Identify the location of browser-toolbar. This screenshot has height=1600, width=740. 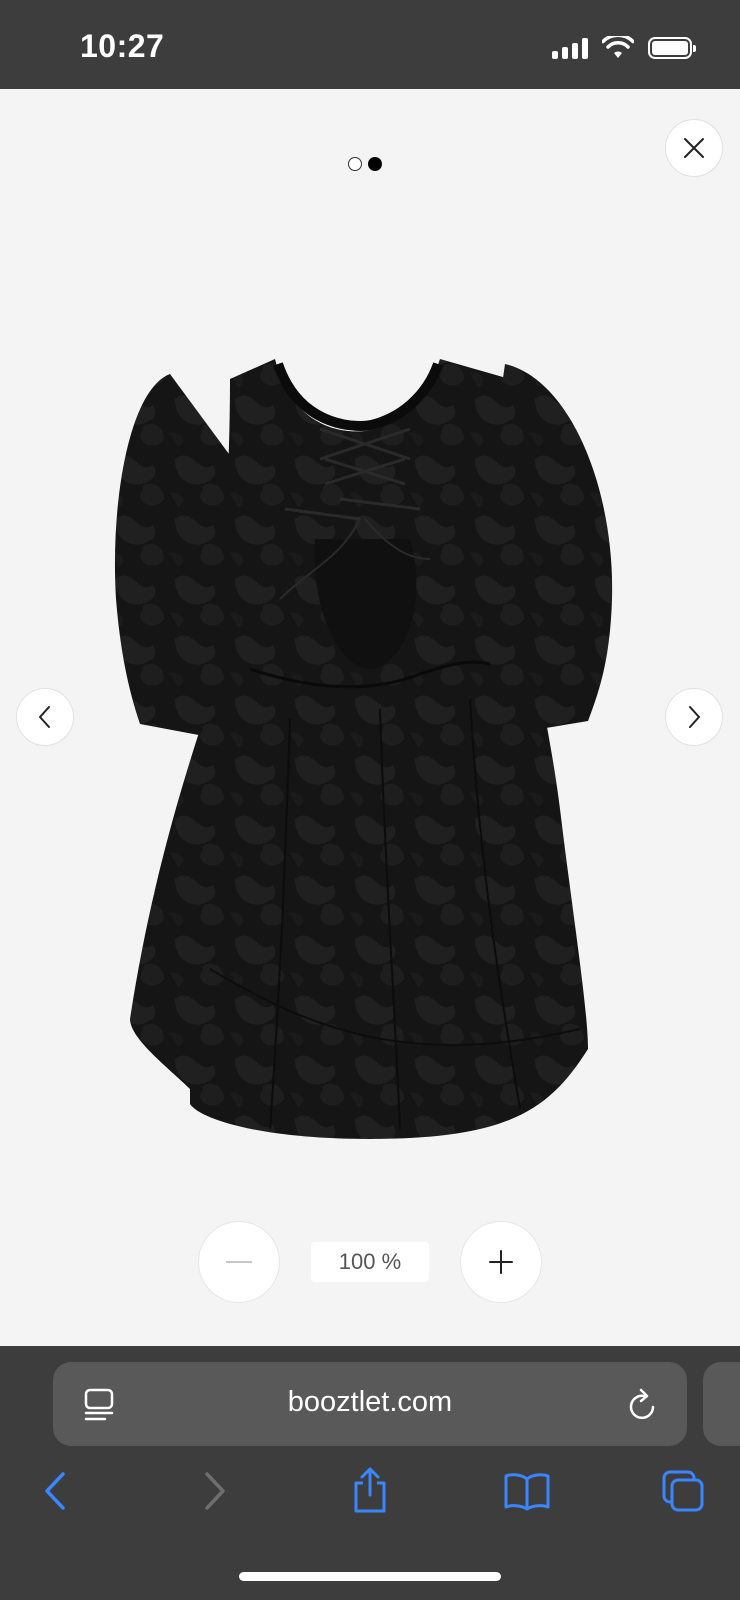
(370, 1496).